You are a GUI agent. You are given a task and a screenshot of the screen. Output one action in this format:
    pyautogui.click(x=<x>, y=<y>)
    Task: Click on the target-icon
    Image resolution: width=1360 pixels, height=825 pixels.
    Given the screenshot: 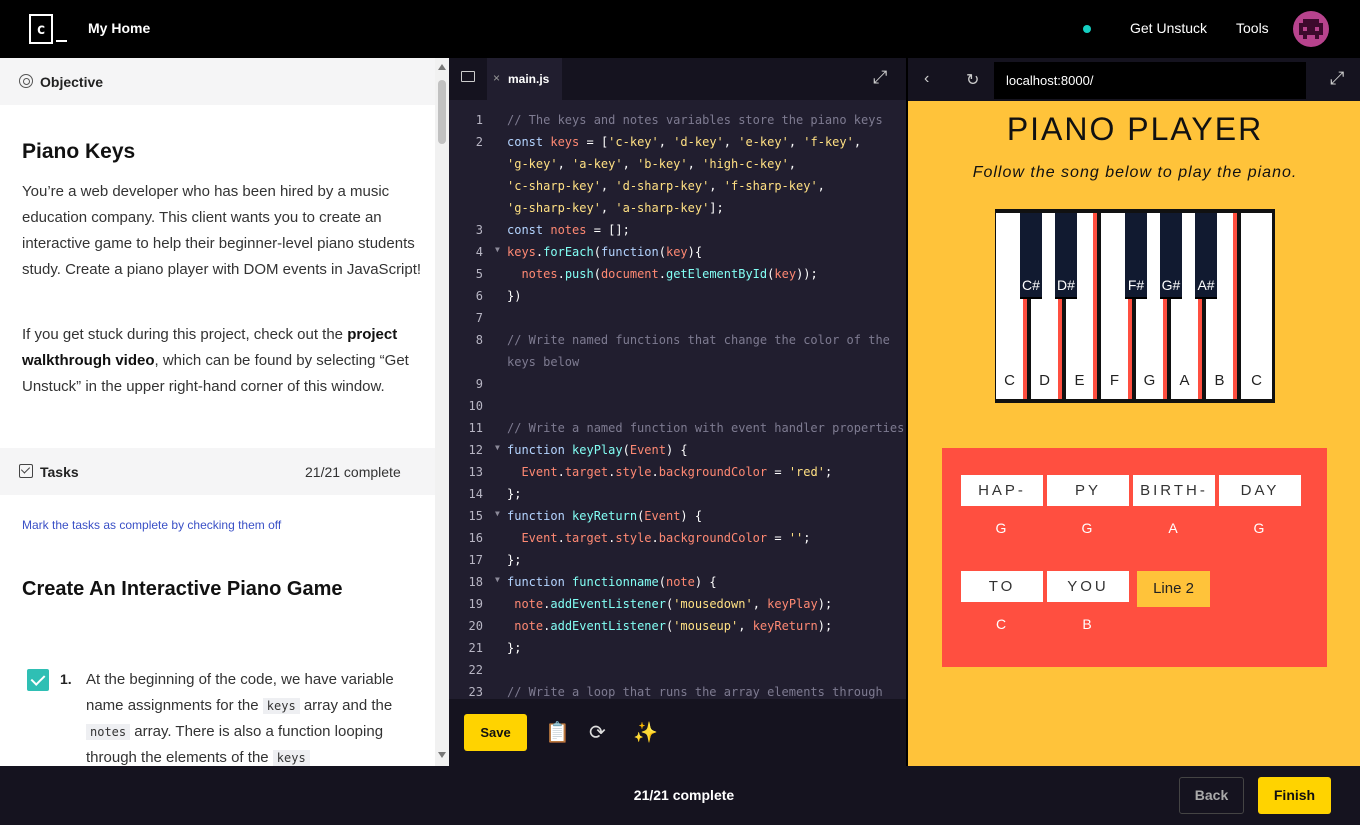 What is the action you would take?
    pyautogui.click(x=26, y=81)
    